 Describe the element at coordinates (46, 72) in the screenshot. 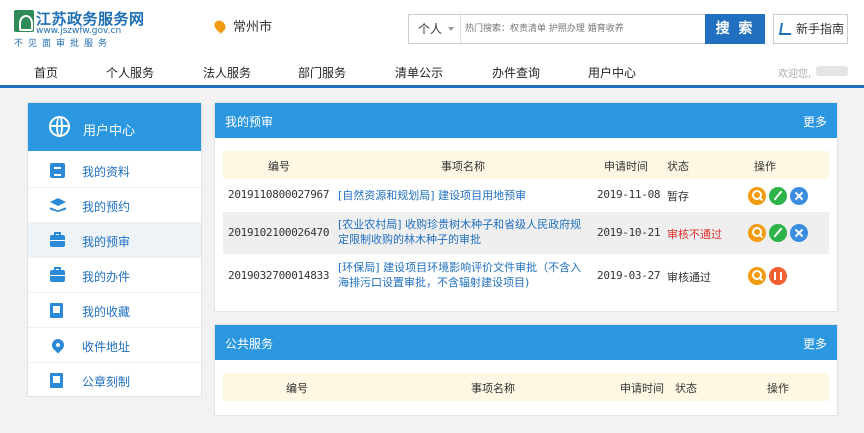

I see `nav-item-home: 首页` at that location.